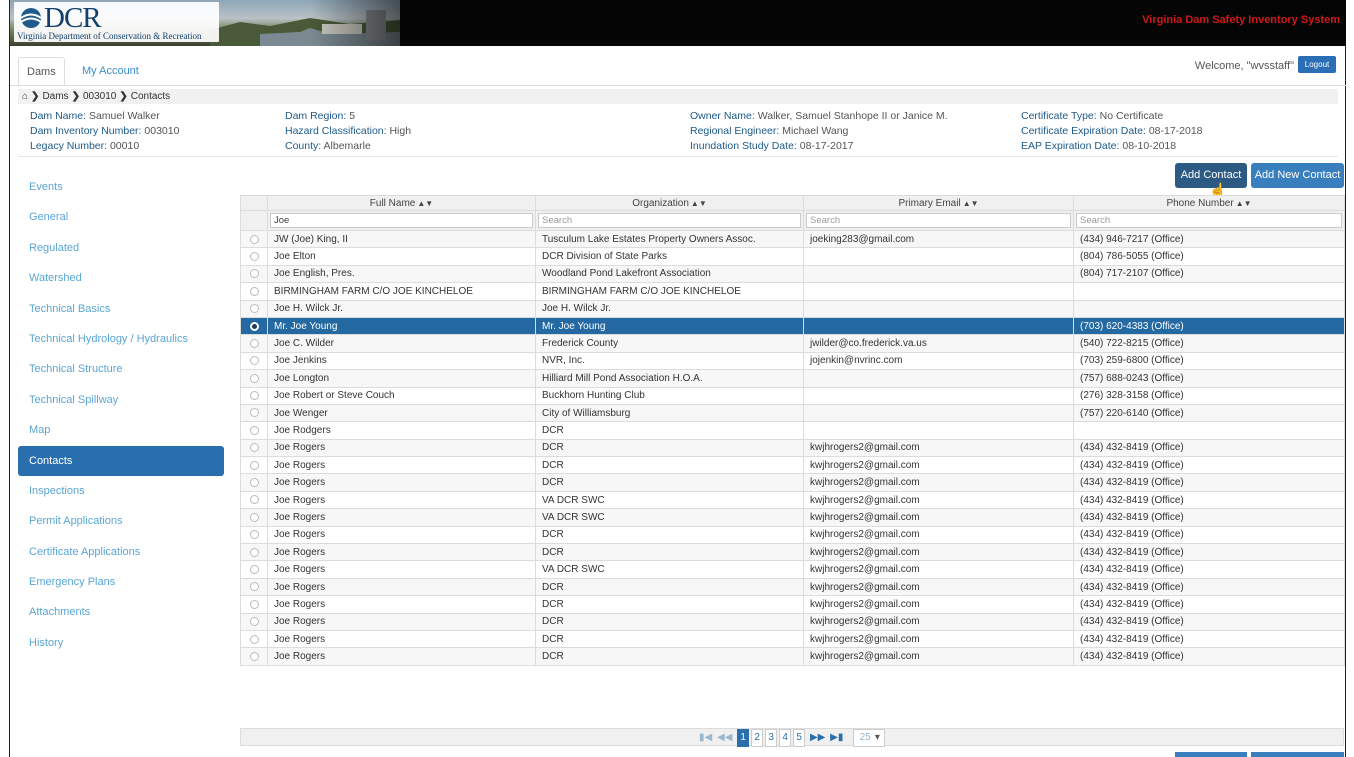  What do you see at coordinates (121, 369) in the screenshot?
I see `sidebar-item-technical-structure: Technical Structure` at bounding box center [121, 369].